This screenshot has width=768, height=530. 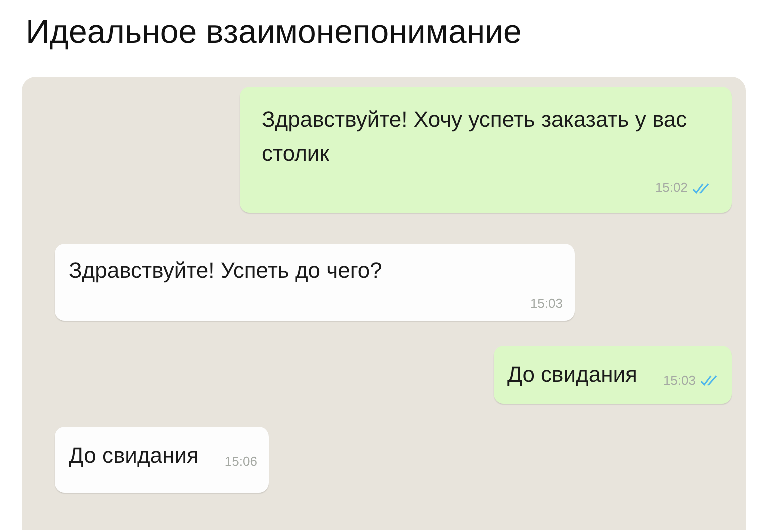 What do you see at coordinates (226, 271) in the screenshot?
I see `message-text: Здравствуйте! Успеть до чего?` at bounding box center [226, 271].